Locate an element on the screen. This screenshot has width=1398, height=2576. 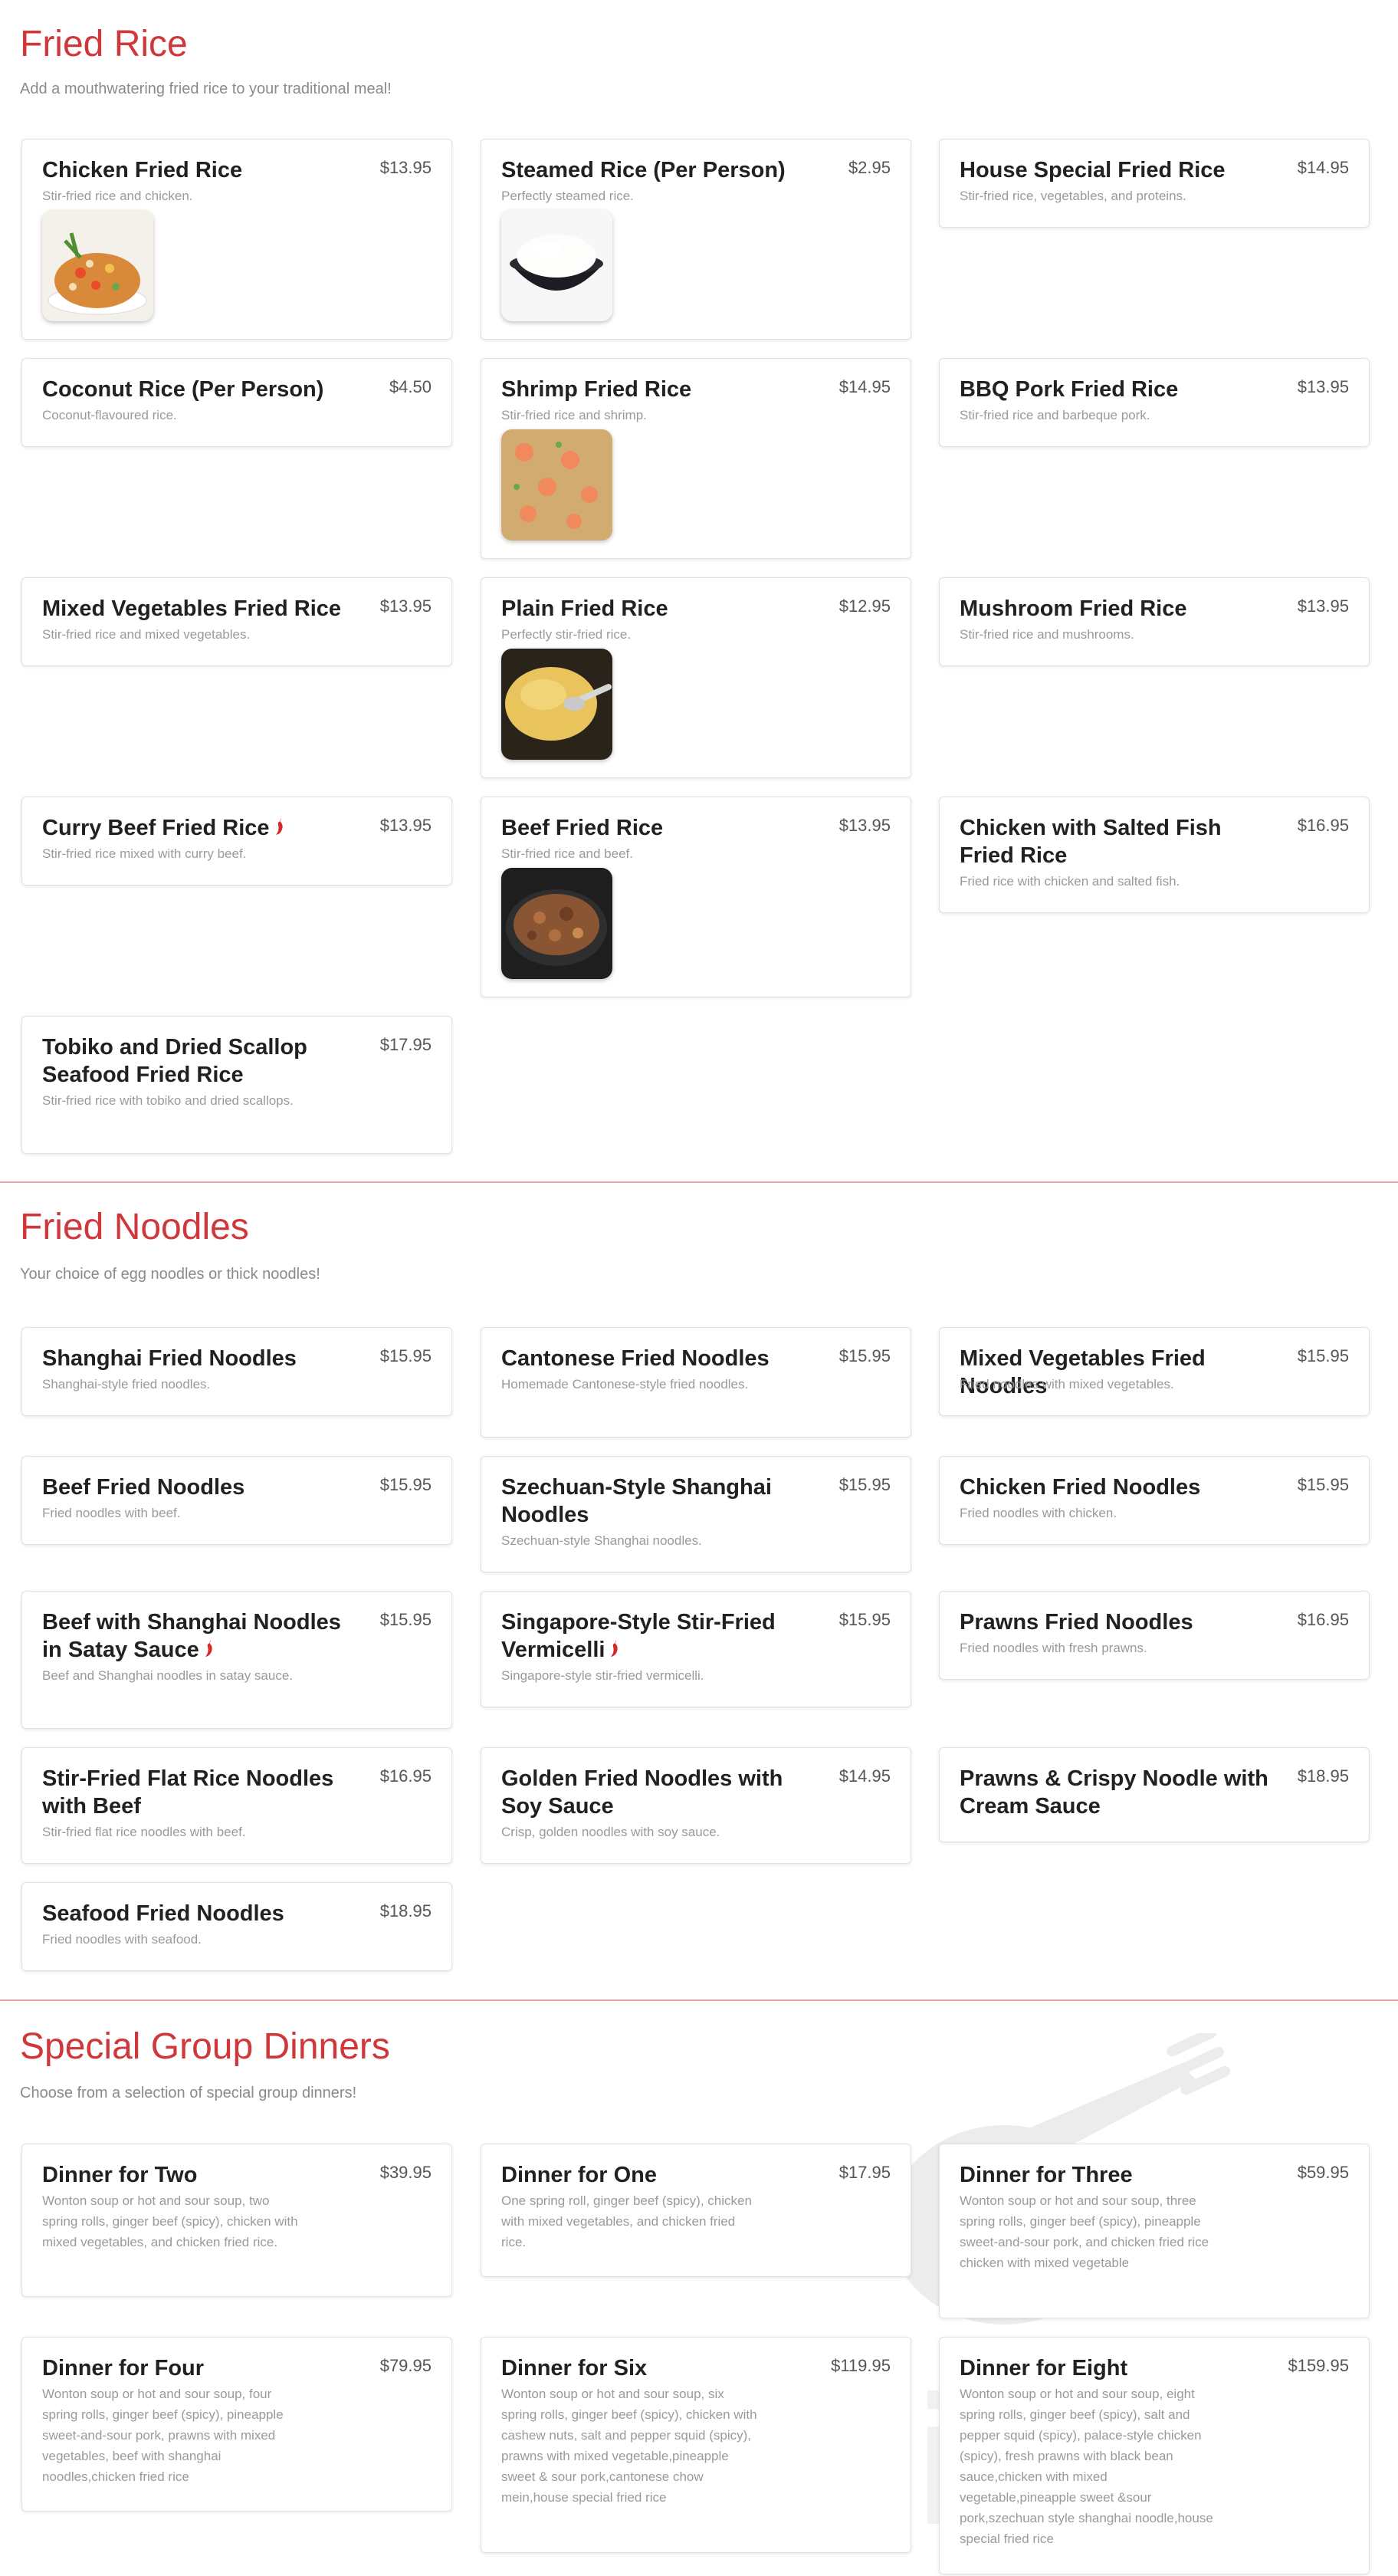
item-name: BBQ Pork Fried Rice is located at coordinates (1069, 389).